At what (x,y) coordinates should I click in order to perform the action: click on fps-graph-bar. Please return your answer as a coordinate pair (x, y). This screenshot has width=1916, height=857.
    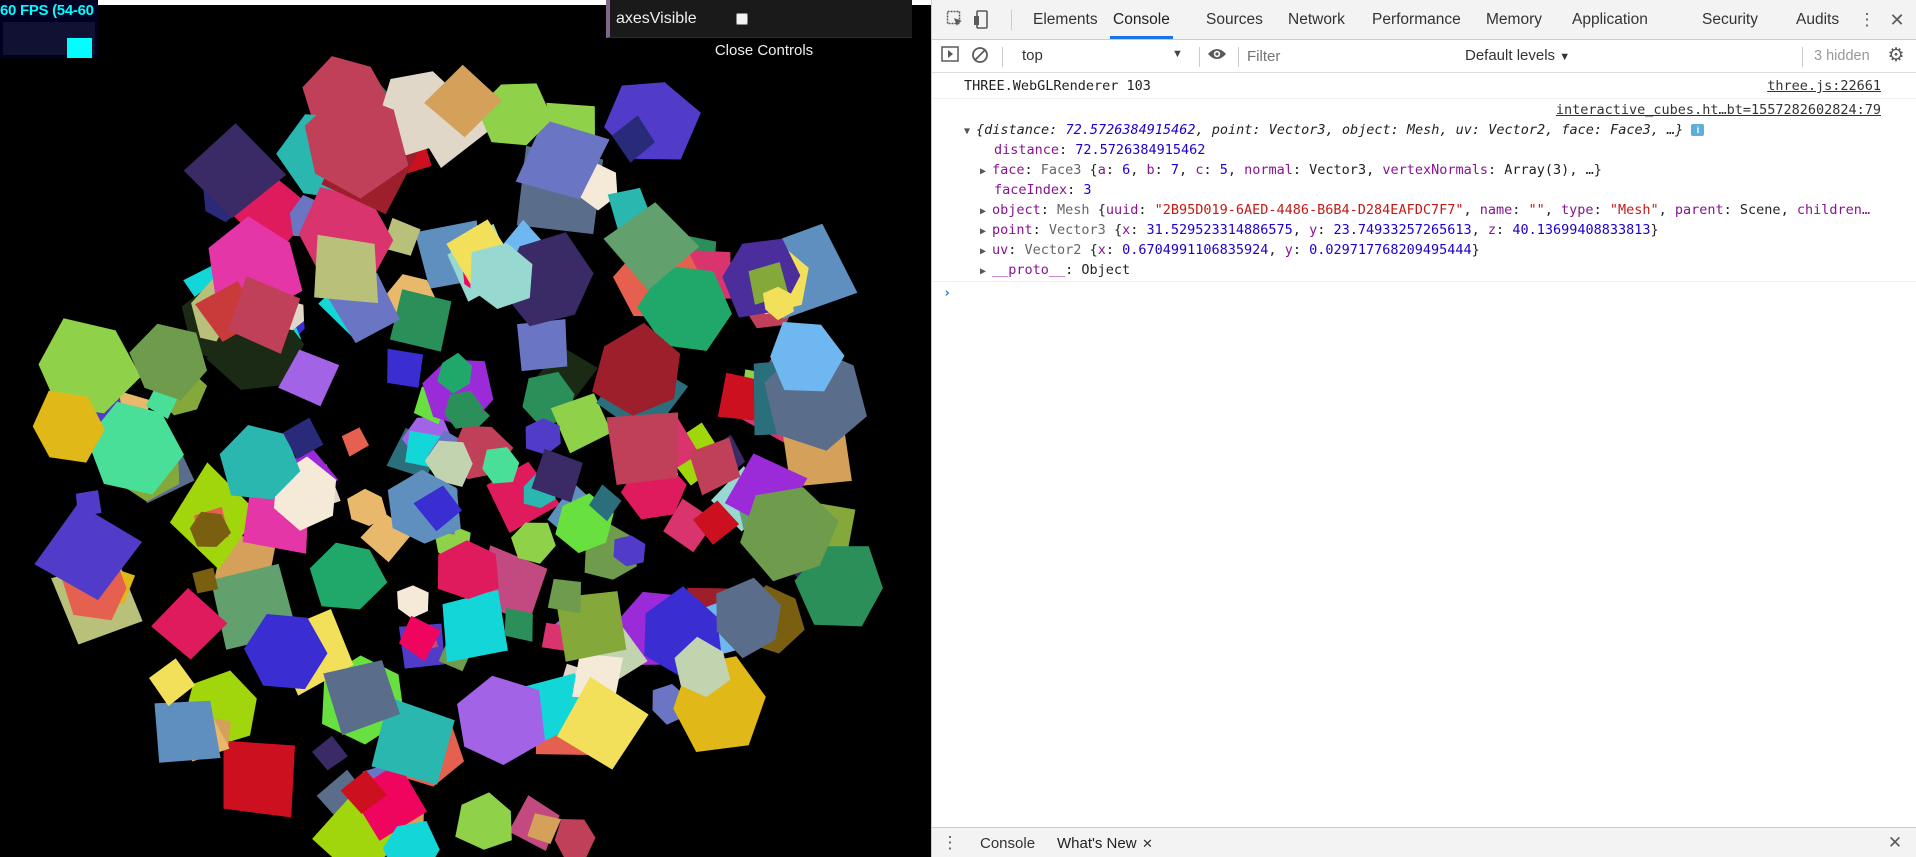
    Looking at the image, I should click on (79, 48).